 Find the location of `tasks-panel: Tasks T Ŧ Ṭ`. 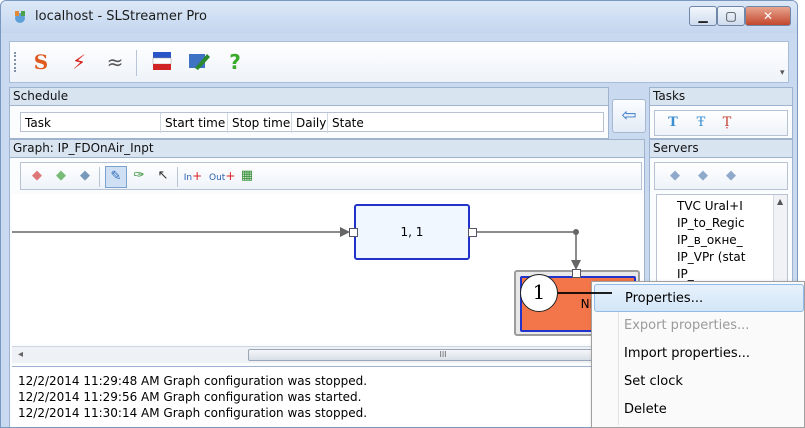

tasks-panel: Tasks T Ŧ Ṭ is located at coordinates (721, 113).